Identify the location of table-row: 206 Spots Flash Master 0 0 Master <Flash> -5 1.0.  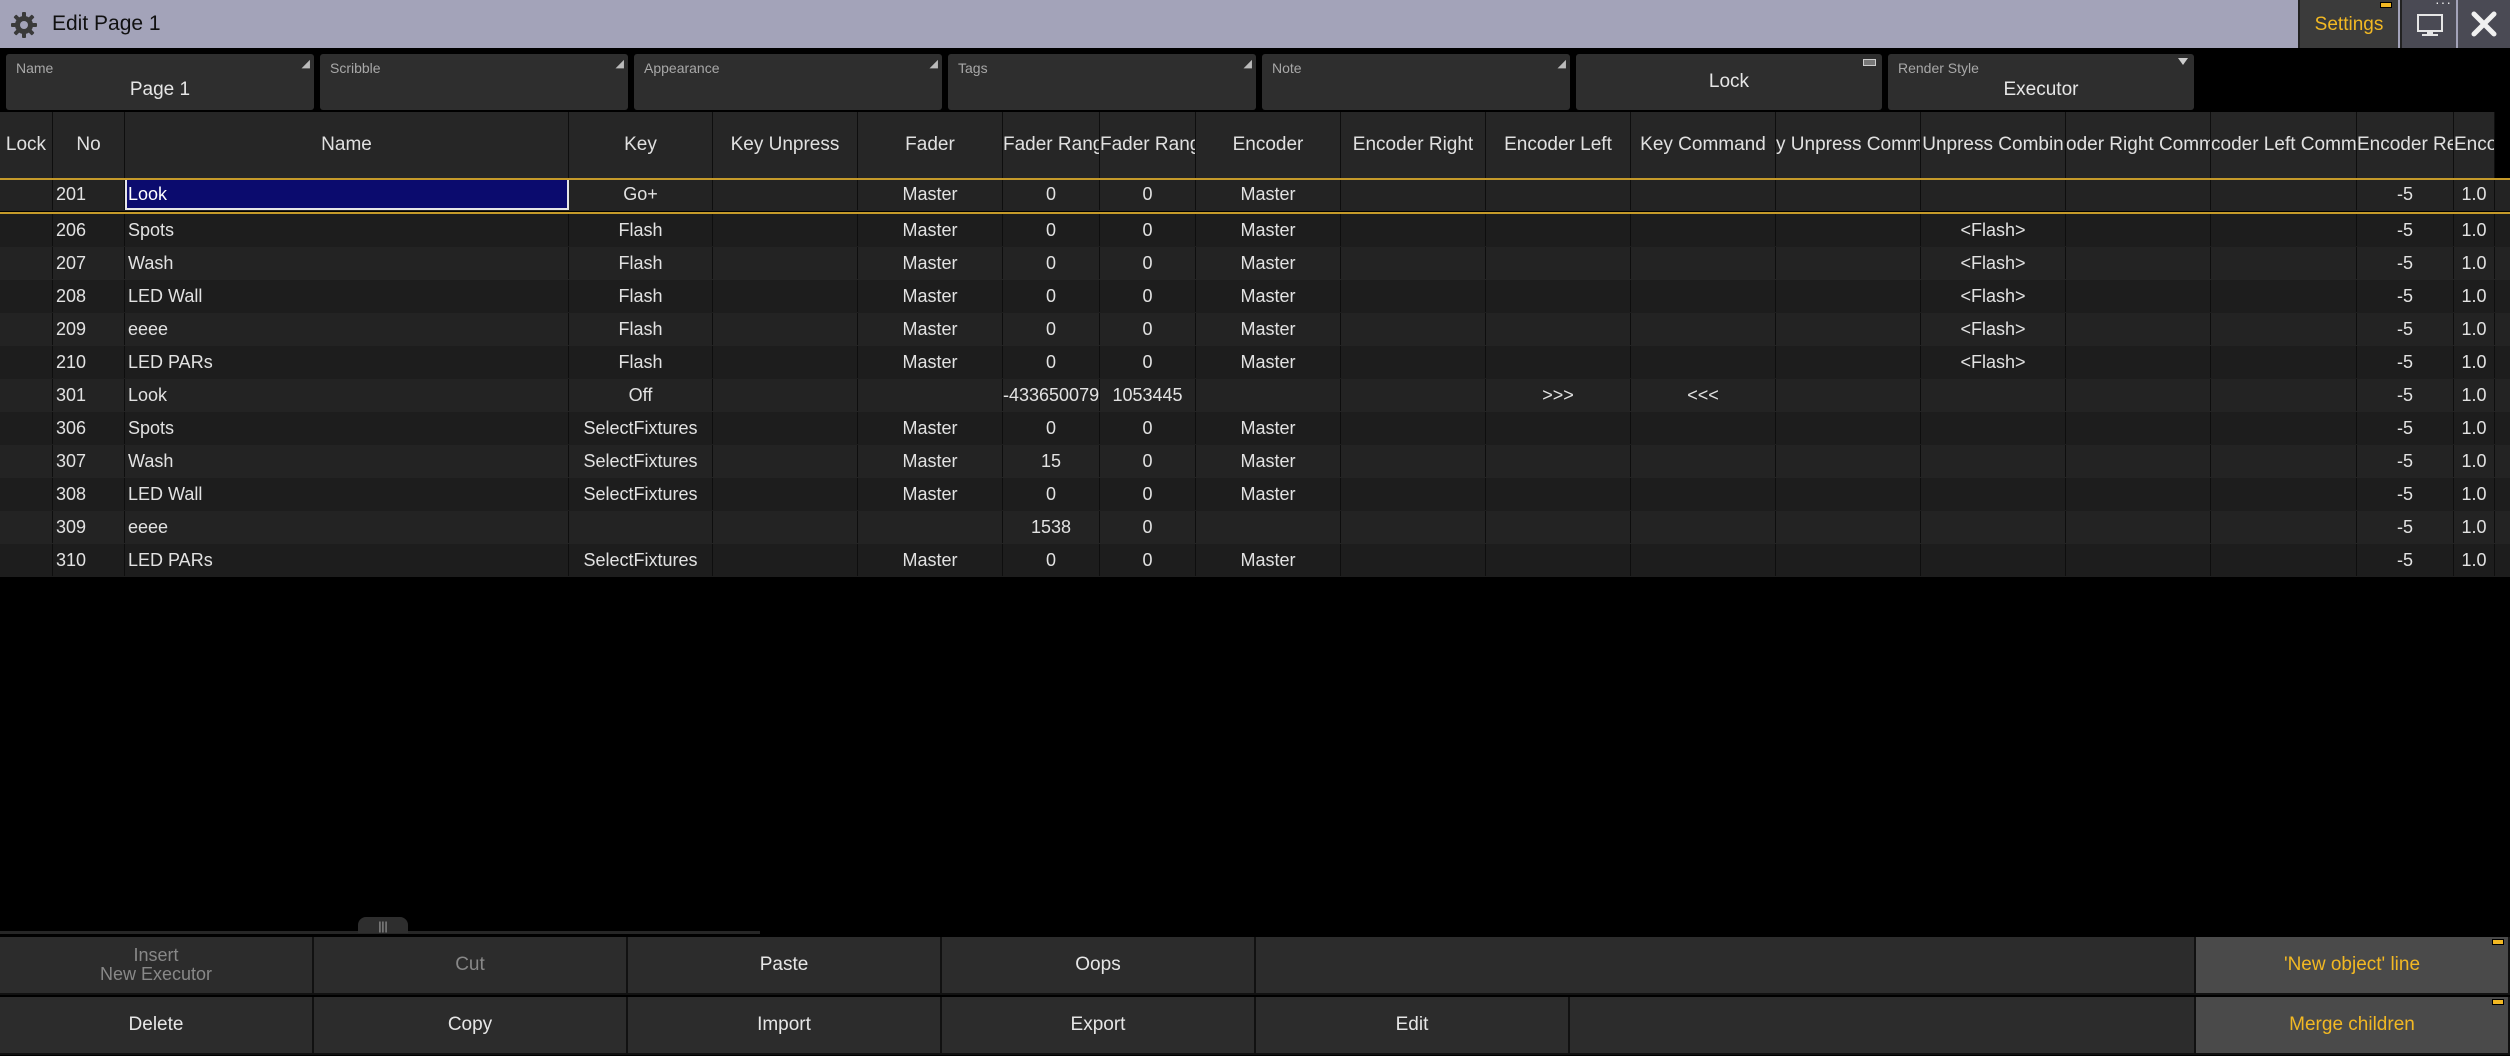
(1255, 230).